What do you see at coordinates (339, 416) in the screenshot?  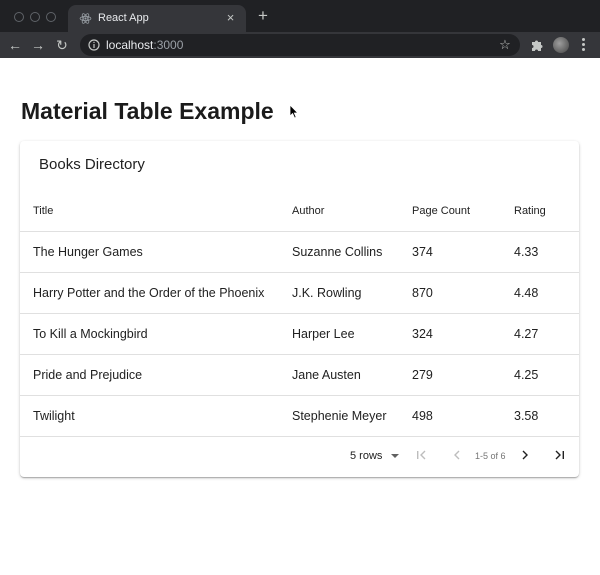 I see `cell-author: Stephenie Meyer` at bounding box center [339, 416].